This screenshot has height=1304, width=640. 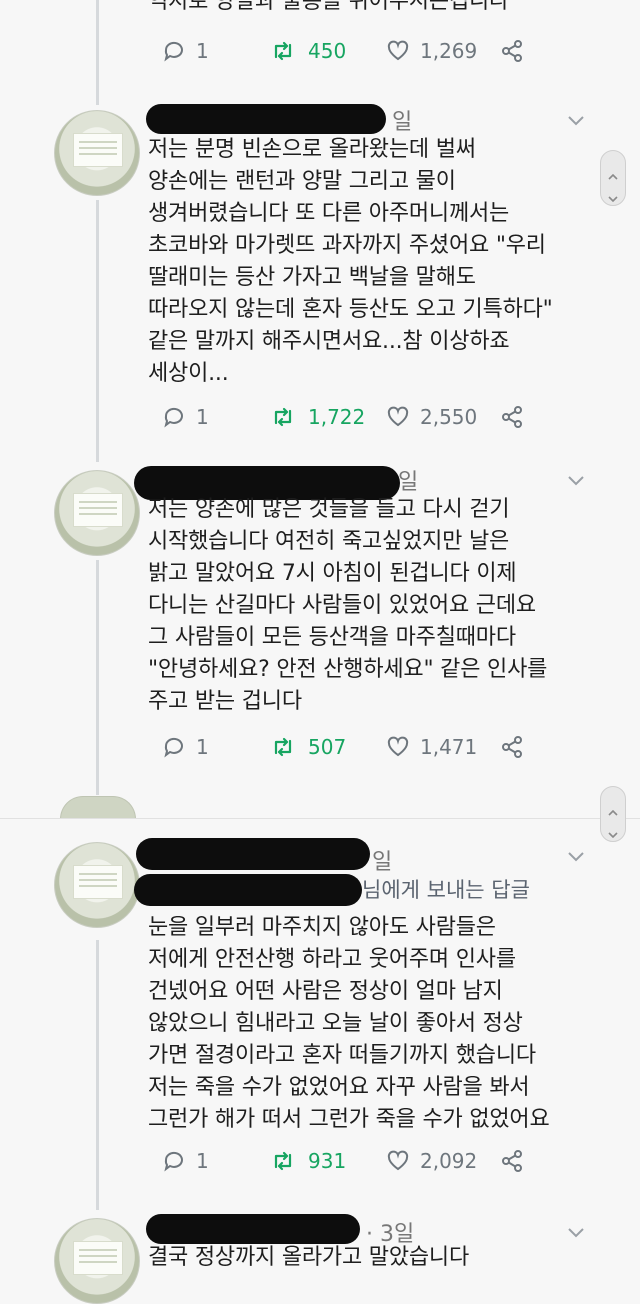 What do you see at coordinates (449, 51) in the screenshot?
I see `like-count: 1,269` at bounding box center [449, 51].